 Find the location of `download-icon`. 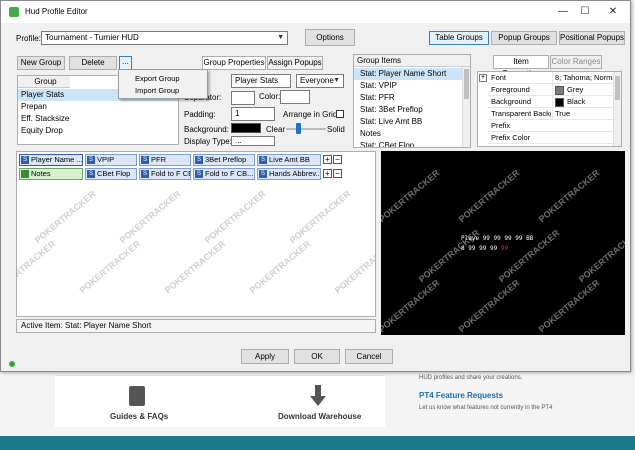

download-icon is located at coordinates (318, 396).